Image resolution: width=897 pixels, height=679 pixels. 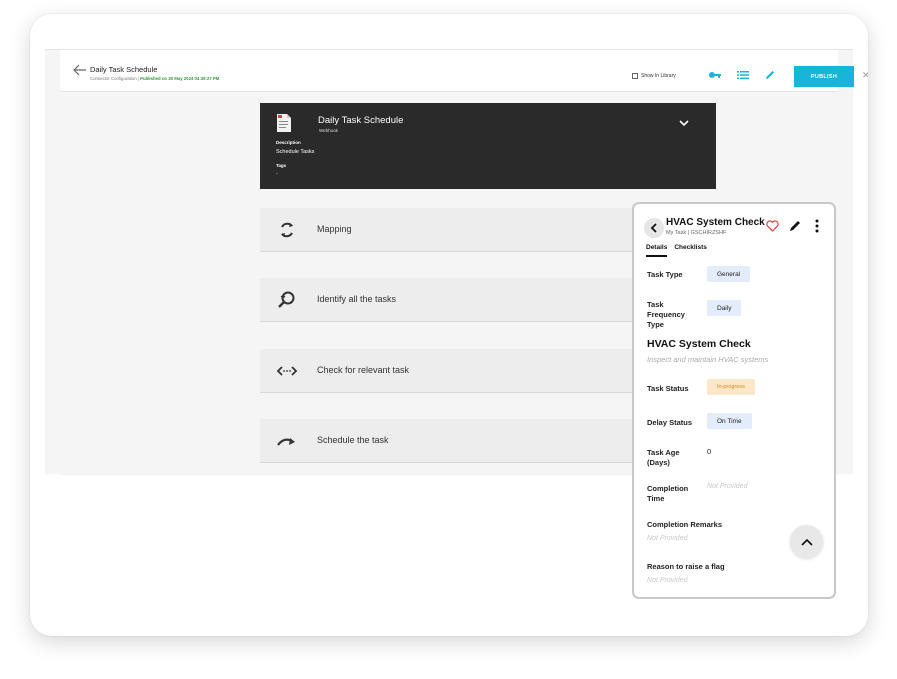 What do you see at coordinates (287, 371) in the screenshot?
I see `code-arrows-icon` at bounding box center [287, 371].